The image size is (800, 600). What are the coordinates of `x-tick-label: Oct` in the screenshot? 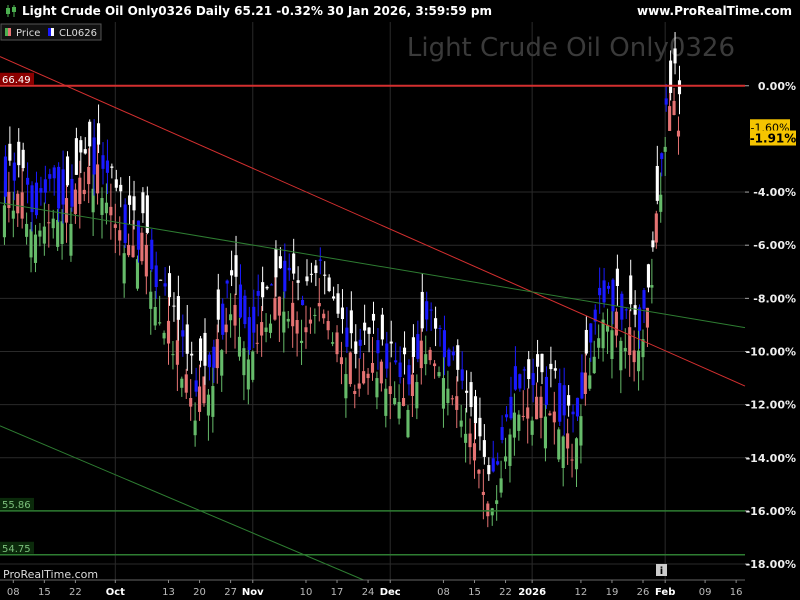 It's located at (115, 592).